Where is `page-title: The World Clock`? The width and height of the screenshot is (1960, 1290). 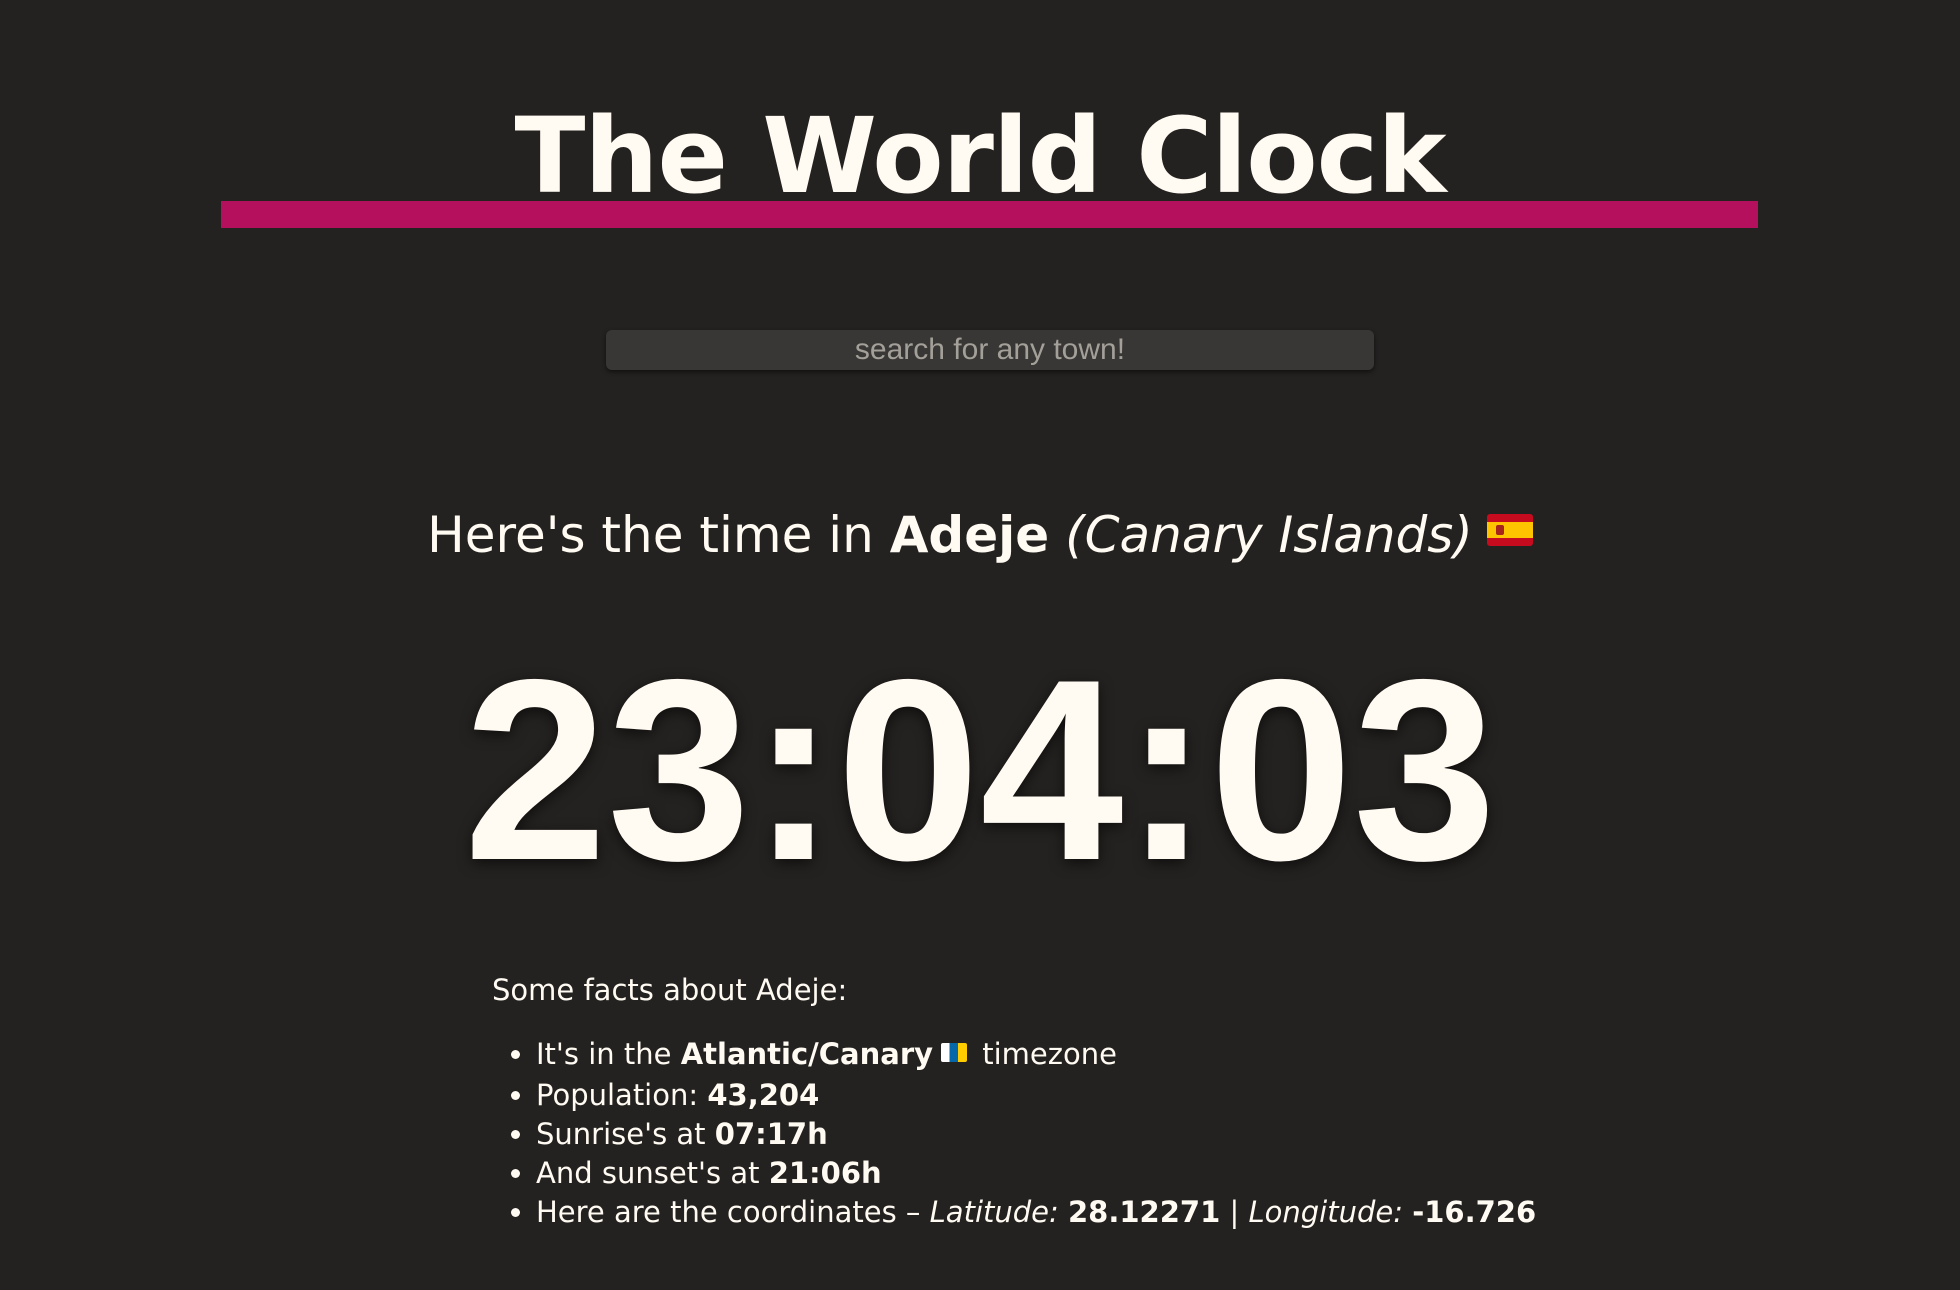
page-title: The World Clock is located at coordinates (980, 156).